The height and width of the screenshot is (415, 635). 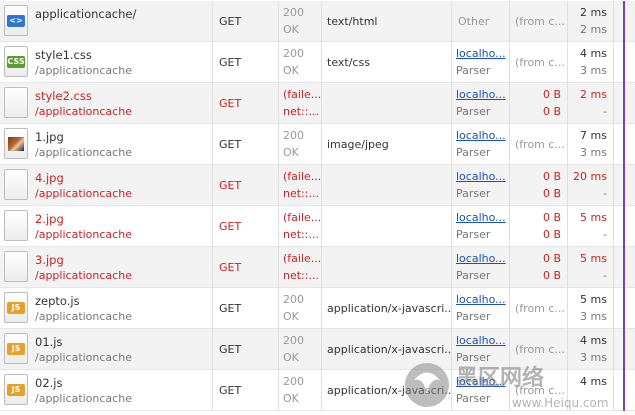 What do you see at coordinates (106, 390) in the screenshot?
I see `name-cell: JS 02.js/applicationcache` at bounding box center [106, 390].